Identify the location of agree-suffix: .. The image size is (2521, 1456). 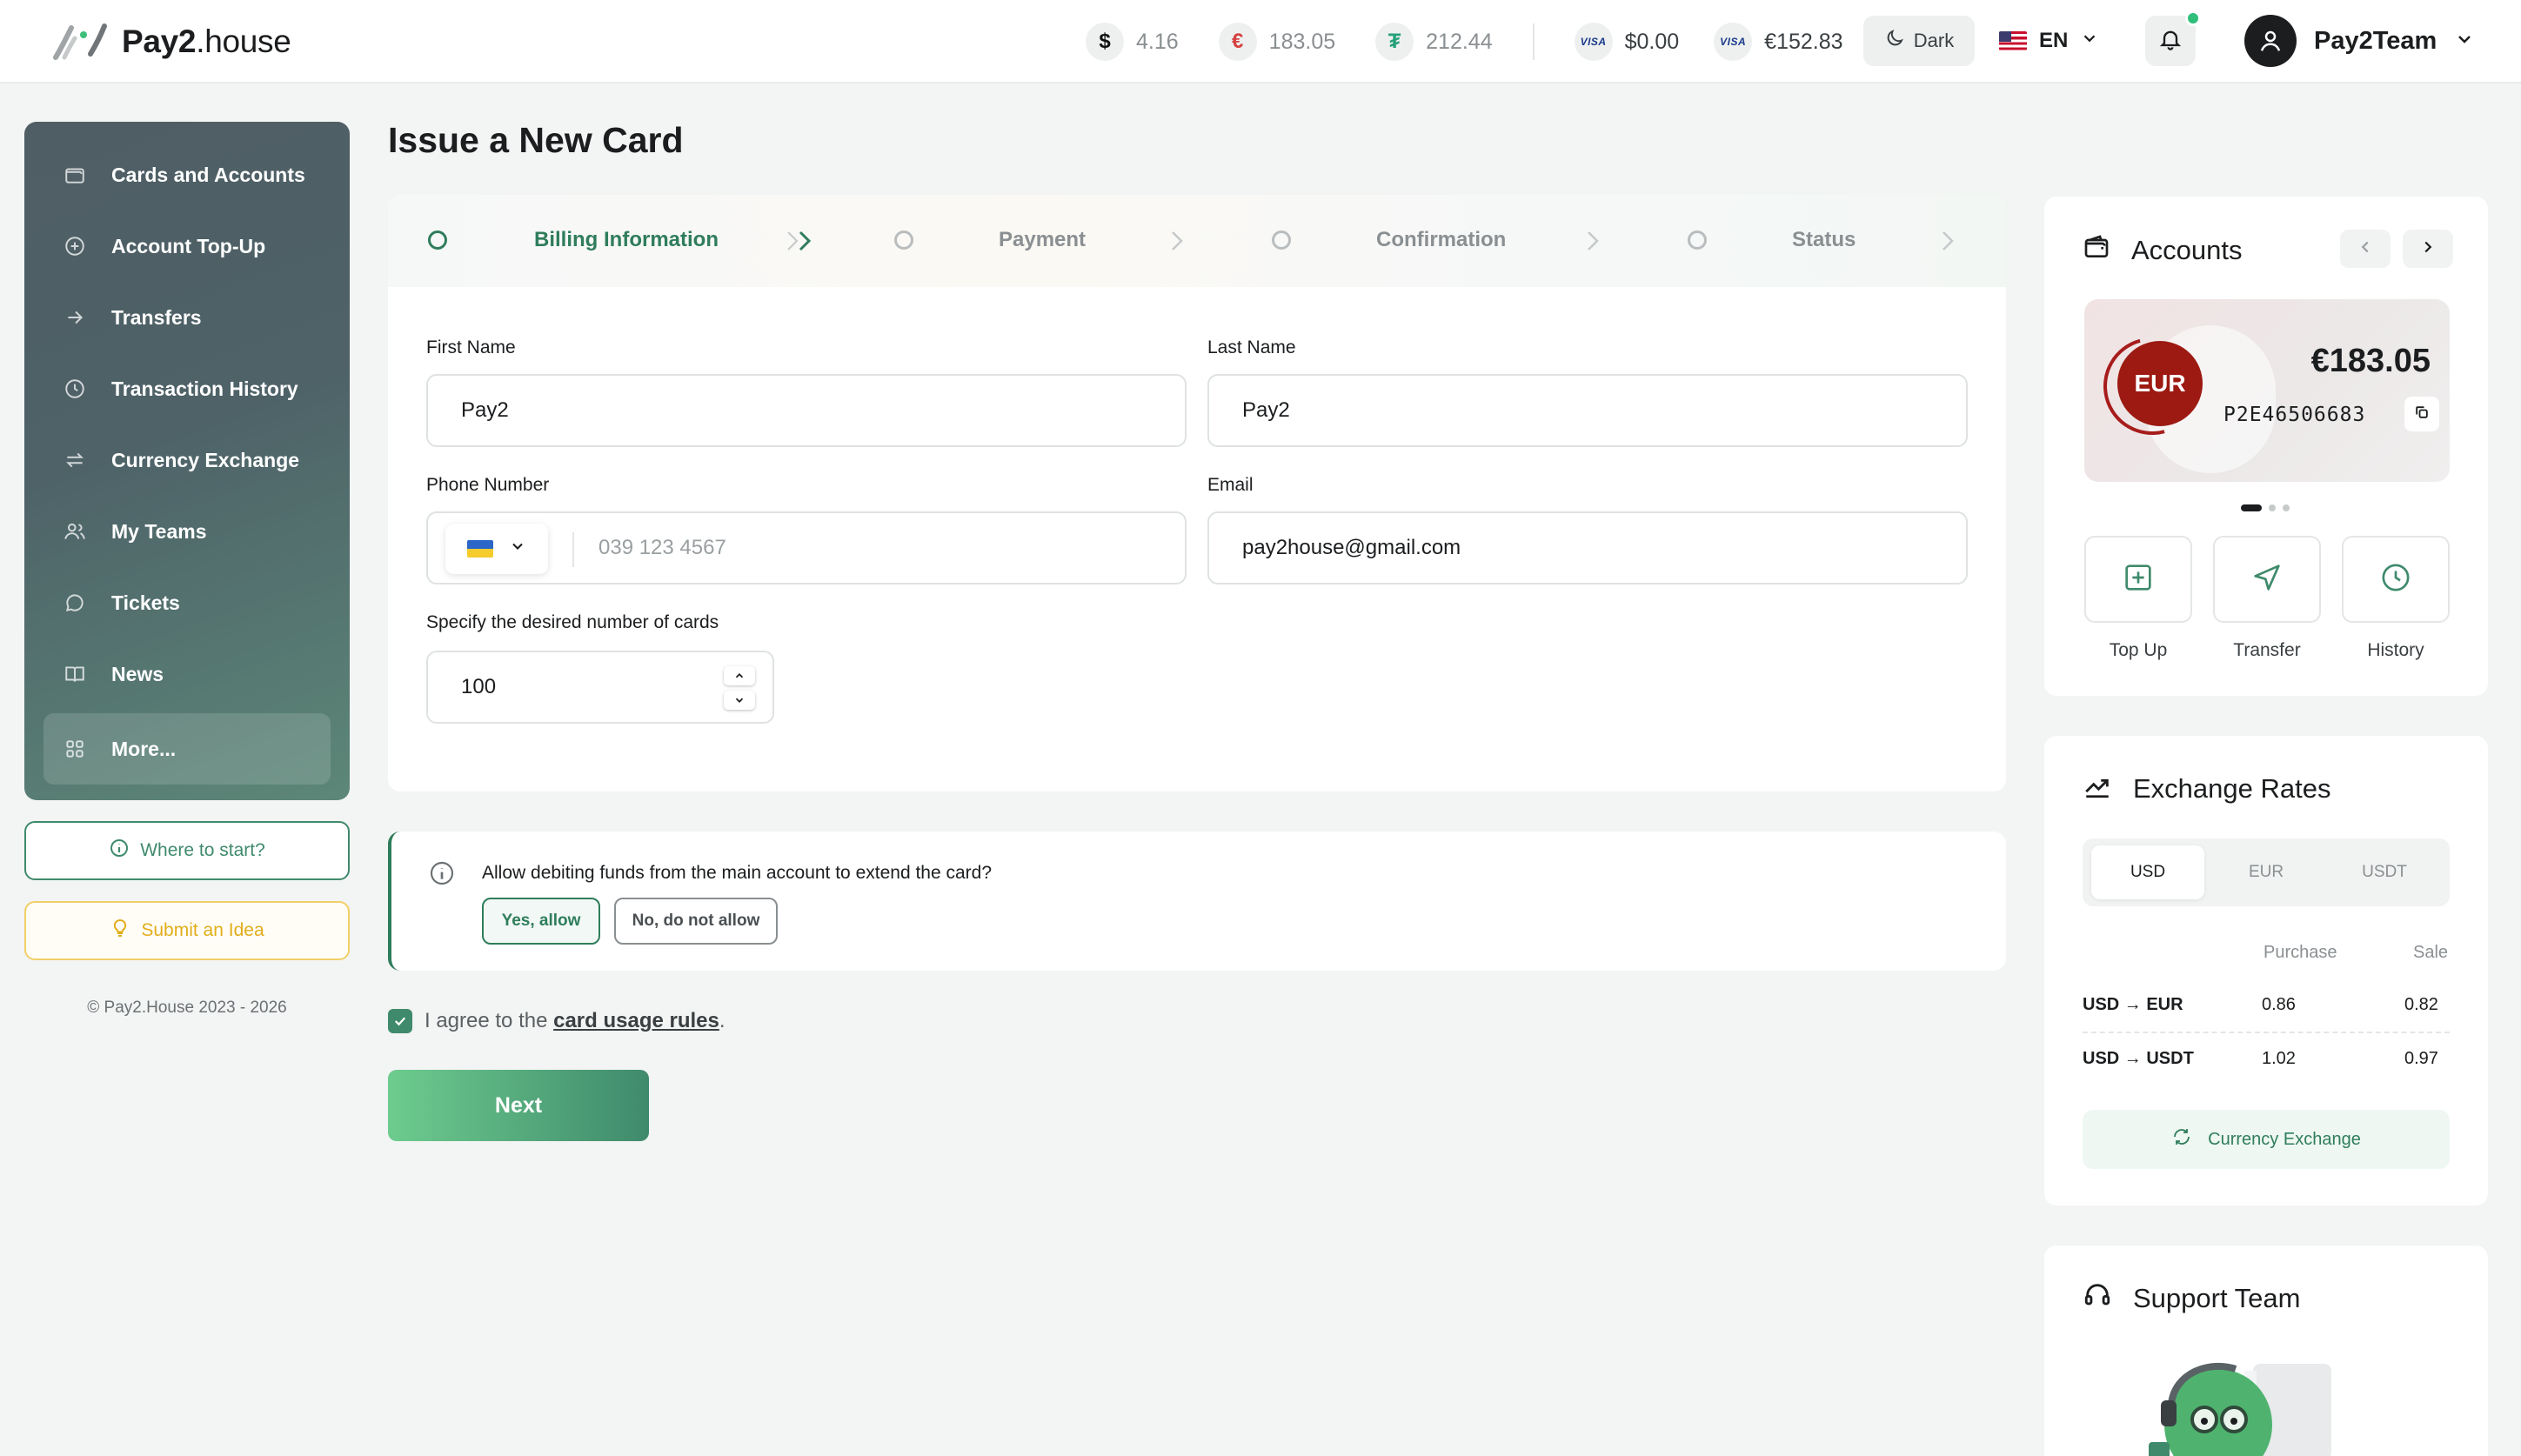
(722, 1020).